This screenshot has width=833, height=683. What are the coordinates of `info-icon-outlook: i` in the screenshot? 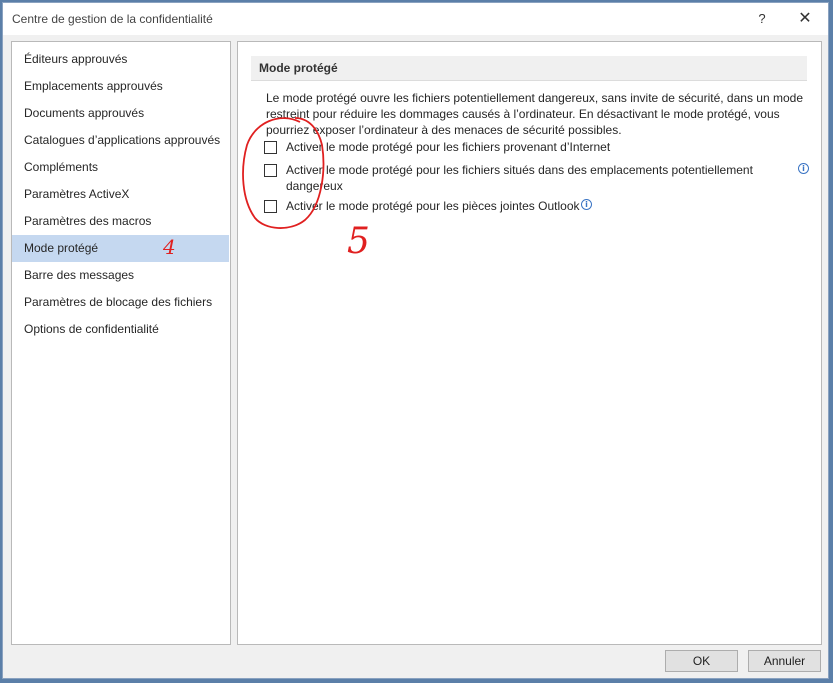 It's located at (586, 204).